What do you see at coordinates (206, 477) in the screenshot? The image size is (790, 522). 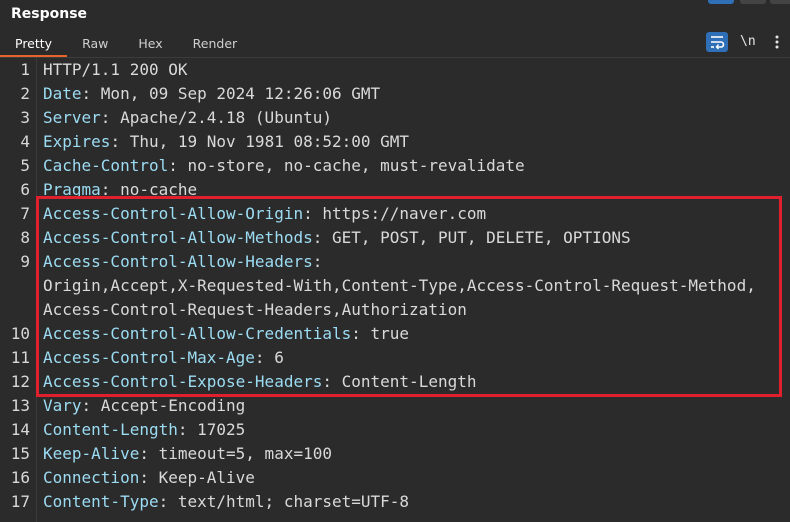 I see `header-value: Keep-Alive` at bounding box center [206, 477].